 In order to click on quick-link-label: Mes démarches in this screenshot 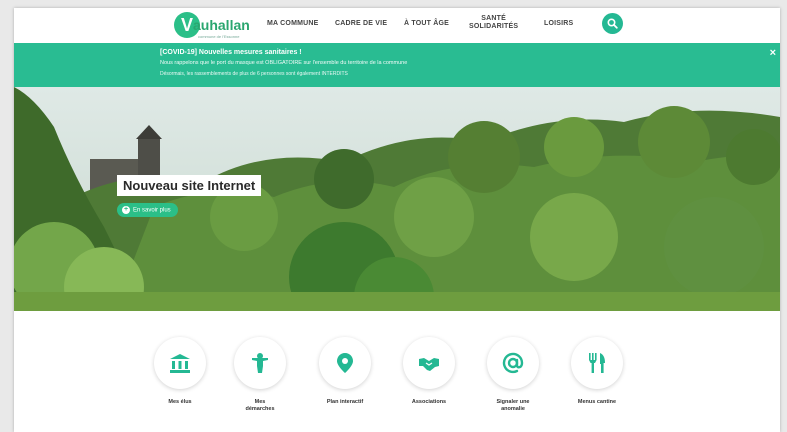, I will do `click(260, 405)`.